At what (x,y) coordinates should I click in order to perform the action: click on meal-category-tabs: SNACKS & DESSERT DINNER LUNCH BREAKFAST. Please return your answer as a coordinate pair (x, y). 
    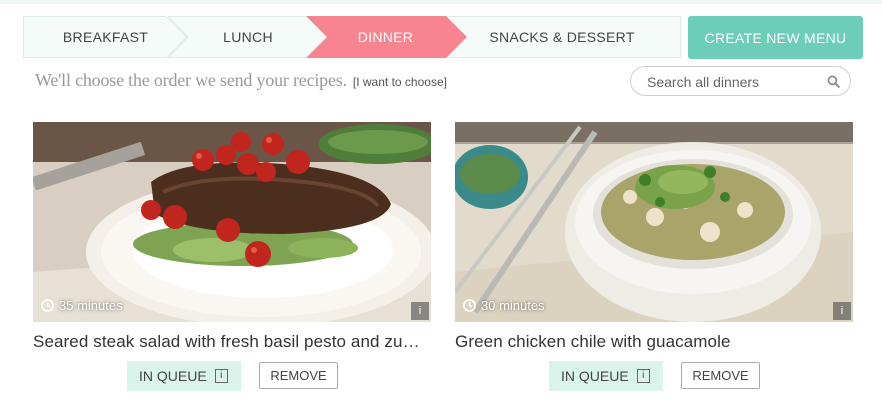
    Looking at the image, I should click on (352, 37).